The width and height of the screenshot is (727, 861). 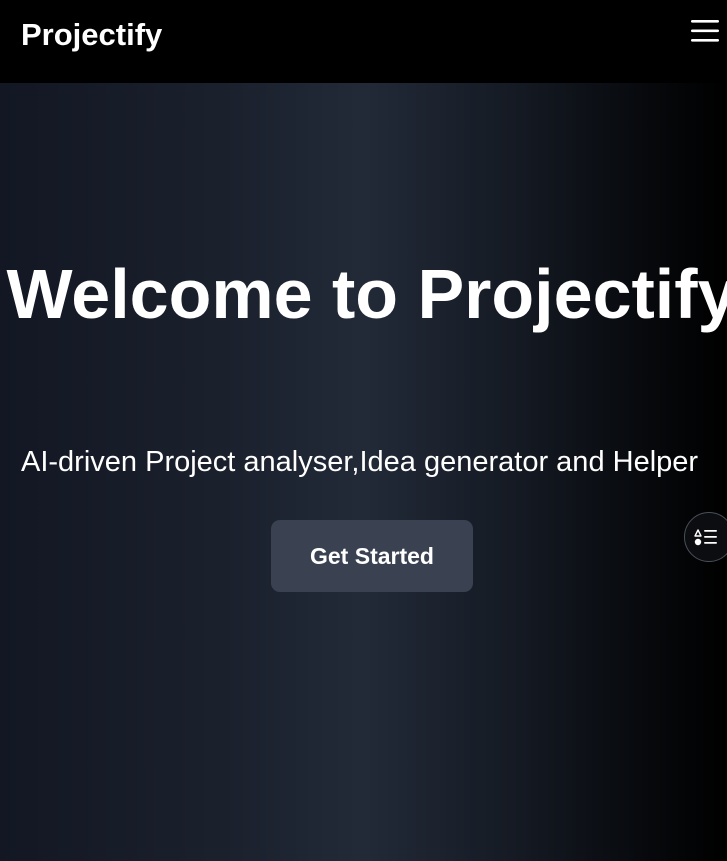 I want to click on floating-action-button, so click(x=705, y=537).